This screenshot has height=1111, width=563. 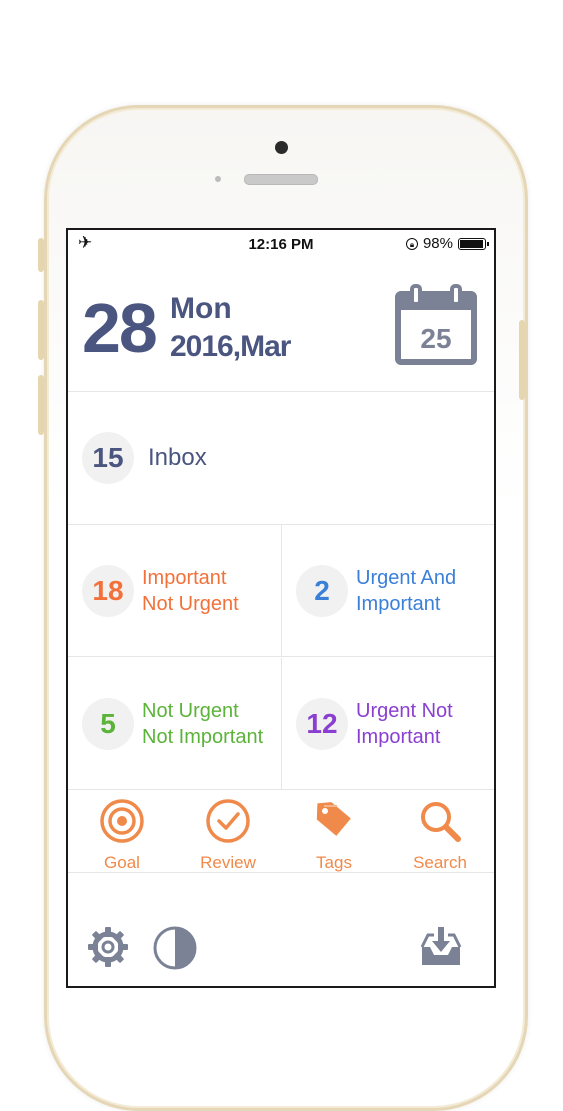 I want to click on mute-switch, so click(x=41, y=255).